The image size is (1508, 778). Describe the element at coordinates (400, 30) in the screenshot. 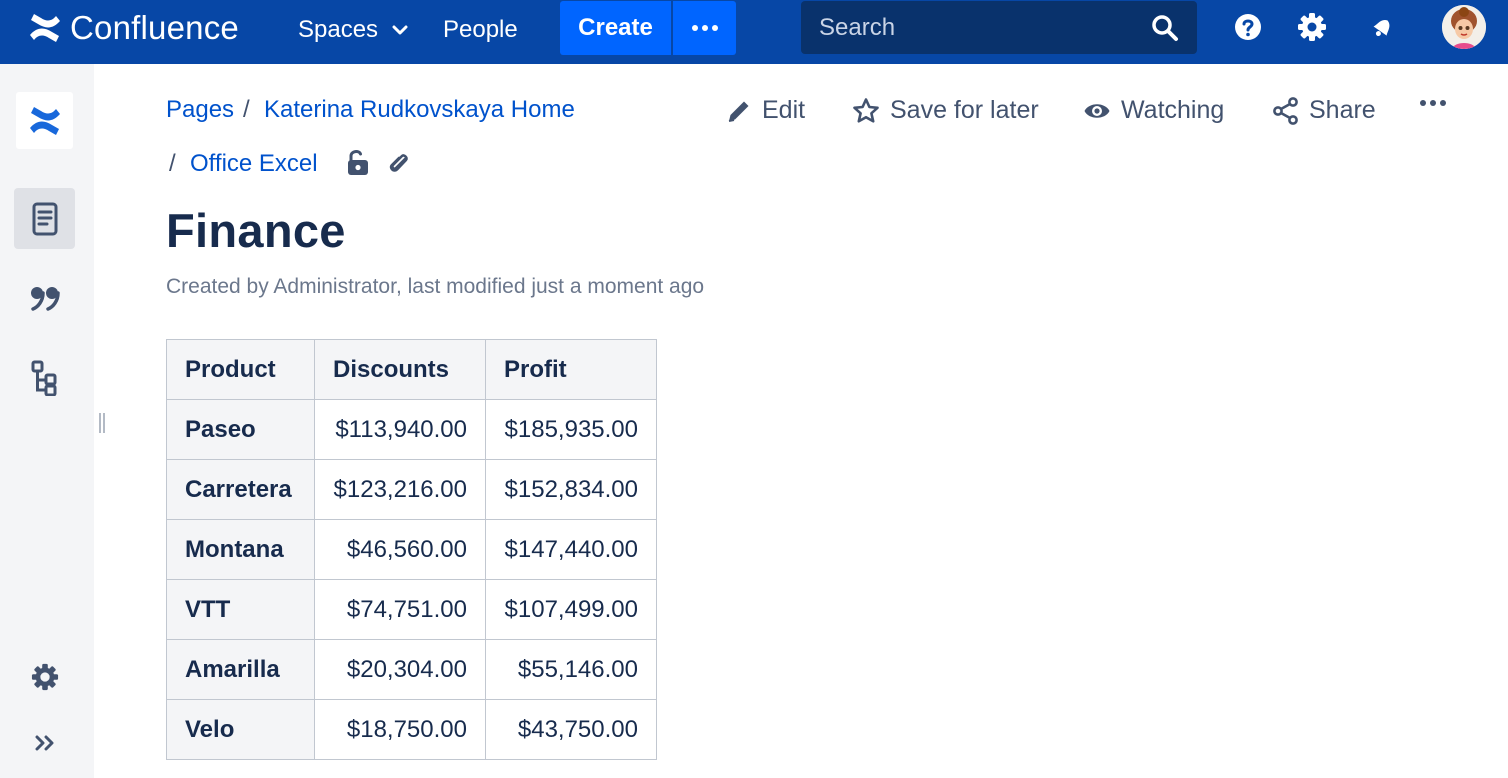

I see `chevron-down-icon` at that location.